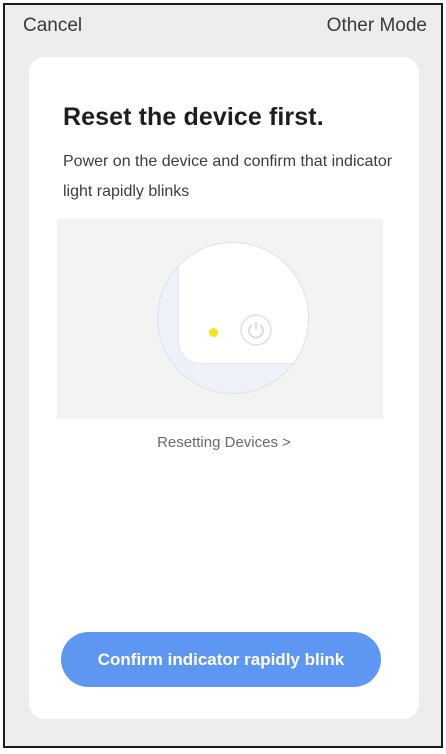 The width and height of the screenshot is (446, 754). I want to click on indicator-light-icon, so click(213, 332).